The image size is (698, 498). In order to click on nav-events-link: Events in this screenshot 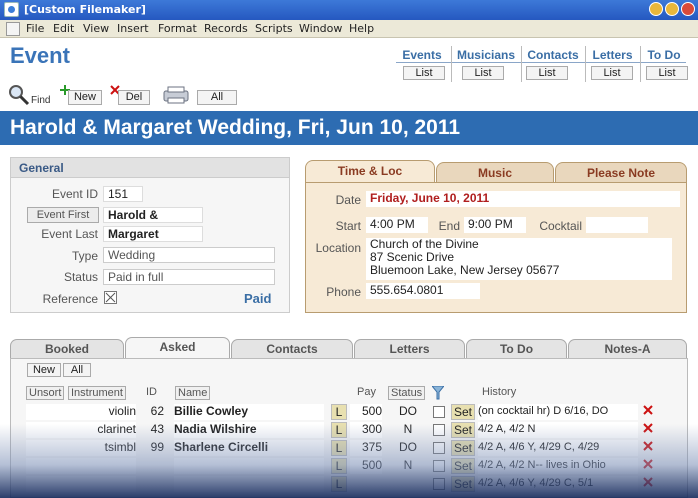, I will do `click(422, 55)`.